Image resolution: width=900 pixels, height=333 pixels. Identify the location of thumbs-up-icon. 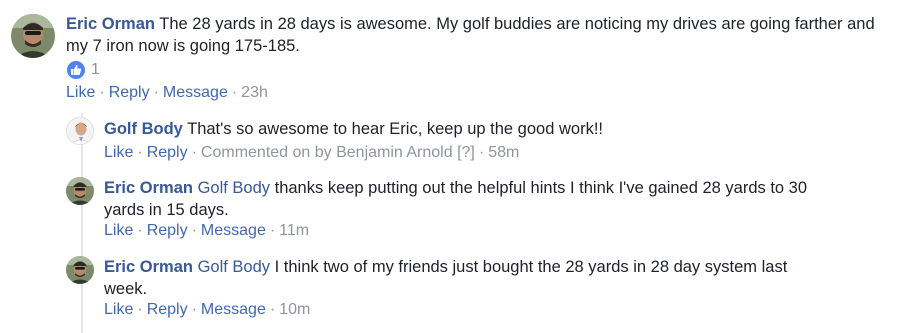
(76, 70).